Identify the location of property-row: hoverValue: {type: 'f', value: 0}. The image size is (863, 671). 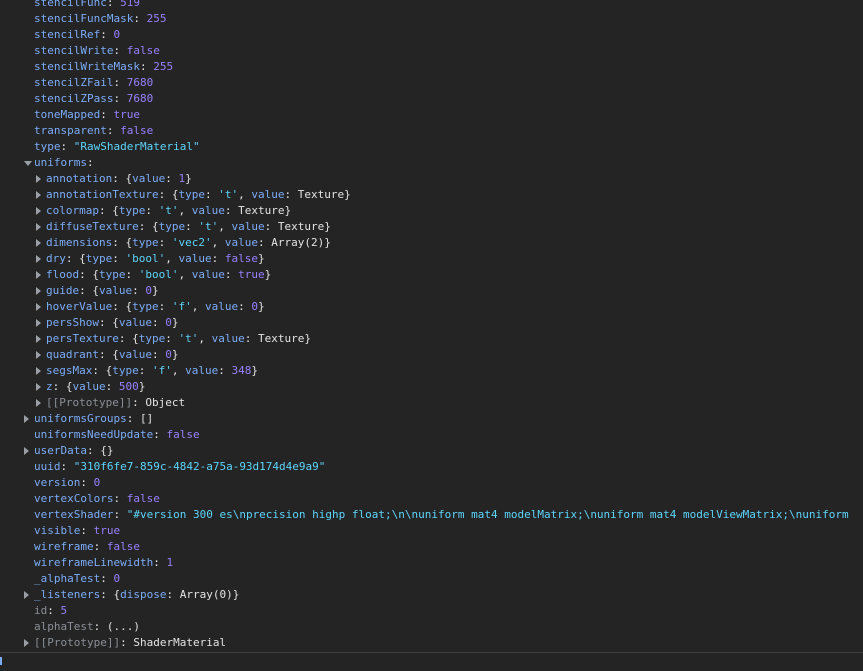
(431, 307).